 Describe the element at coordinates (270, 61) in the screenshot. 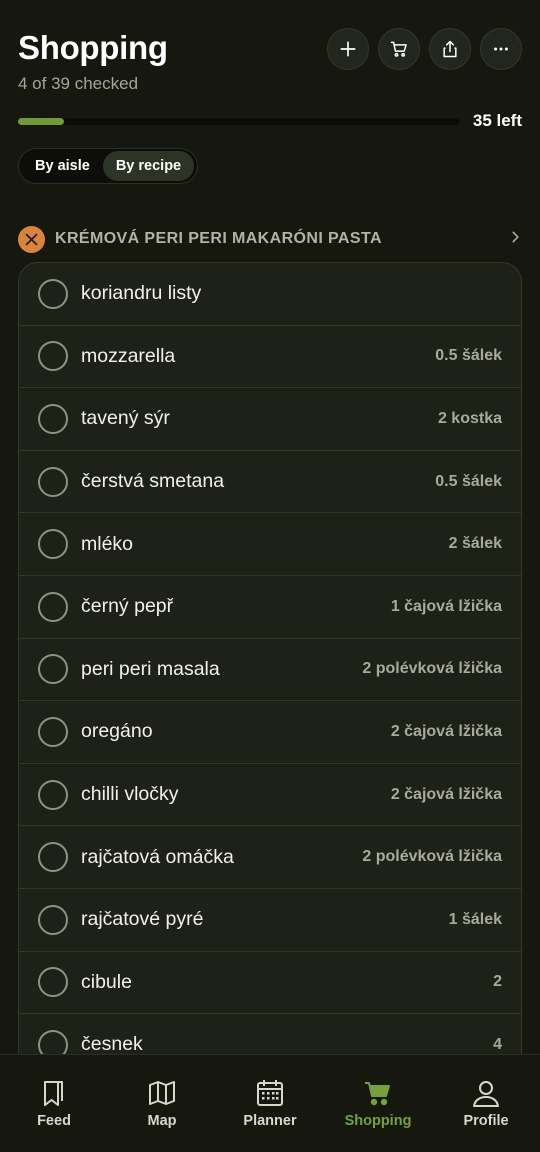

I see `header: Shopping 4 of 39 checked` at that location.